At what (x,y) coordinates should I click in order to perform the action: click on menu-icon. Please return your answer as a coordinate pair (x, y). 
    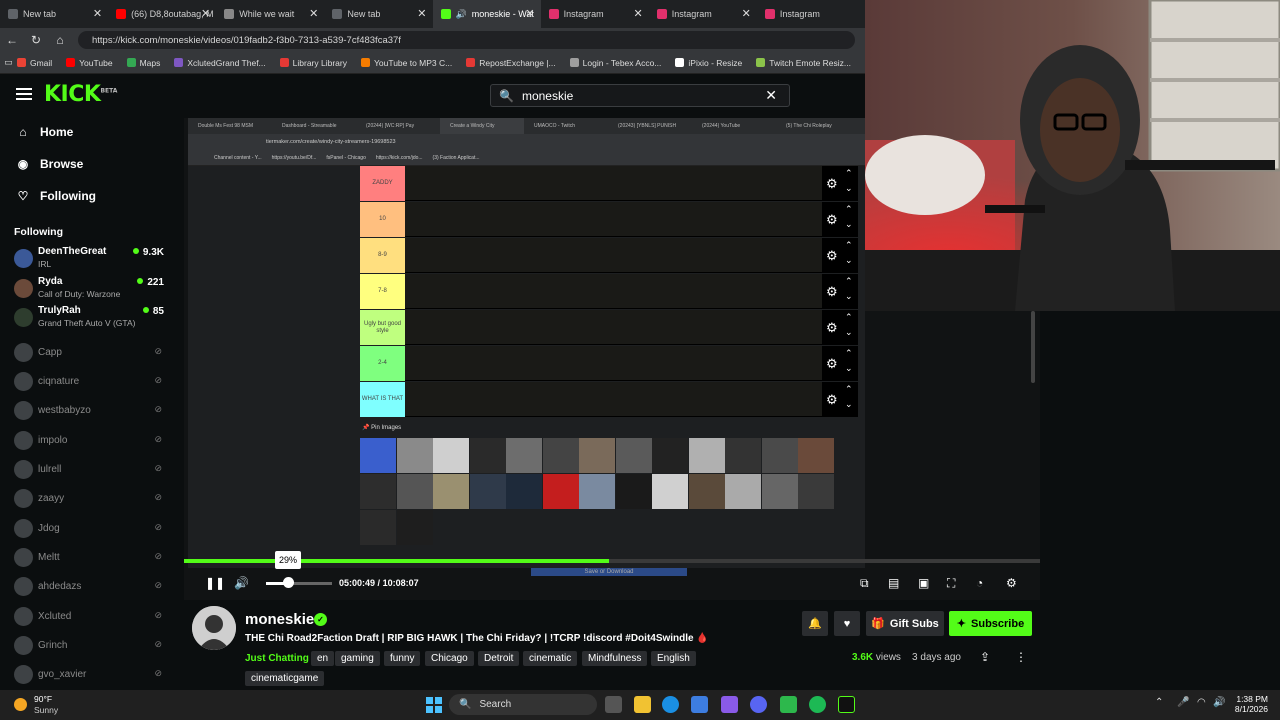
    Looking at the image, I should click on (24, 94).